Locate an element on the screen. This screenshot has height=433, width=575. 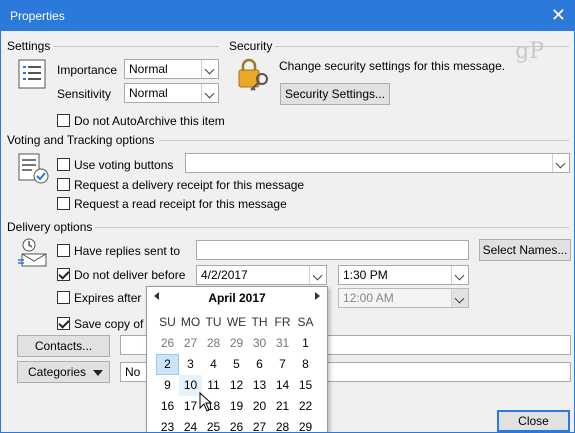
calendar-day: 8 is located at coordinates (305, 364).